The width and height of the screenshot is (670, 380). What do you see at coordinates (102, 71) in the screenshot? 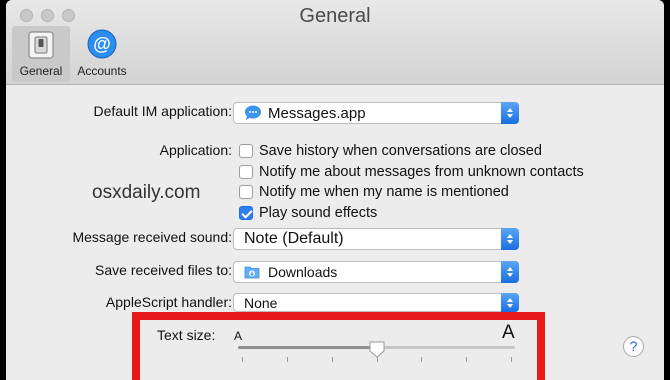
I see `toolbar-tab-accounts-label: Accounts` at bounding box center [102, 71].